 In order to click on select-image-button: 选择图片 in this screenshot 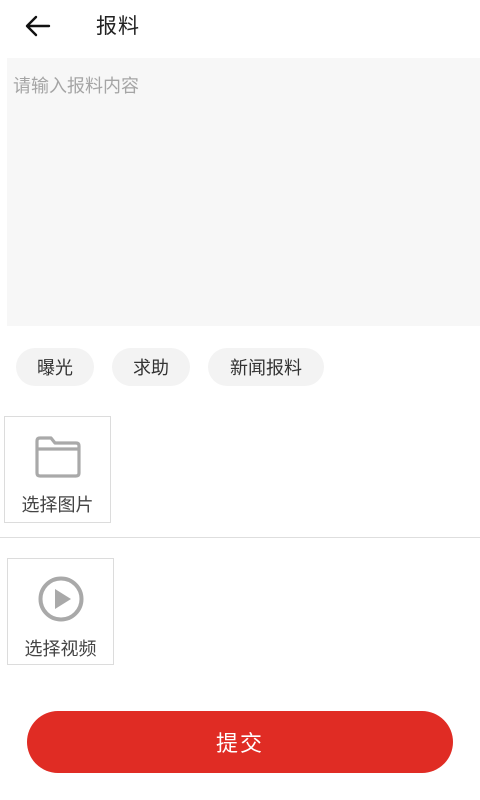, I will do `click(57, 469)`.